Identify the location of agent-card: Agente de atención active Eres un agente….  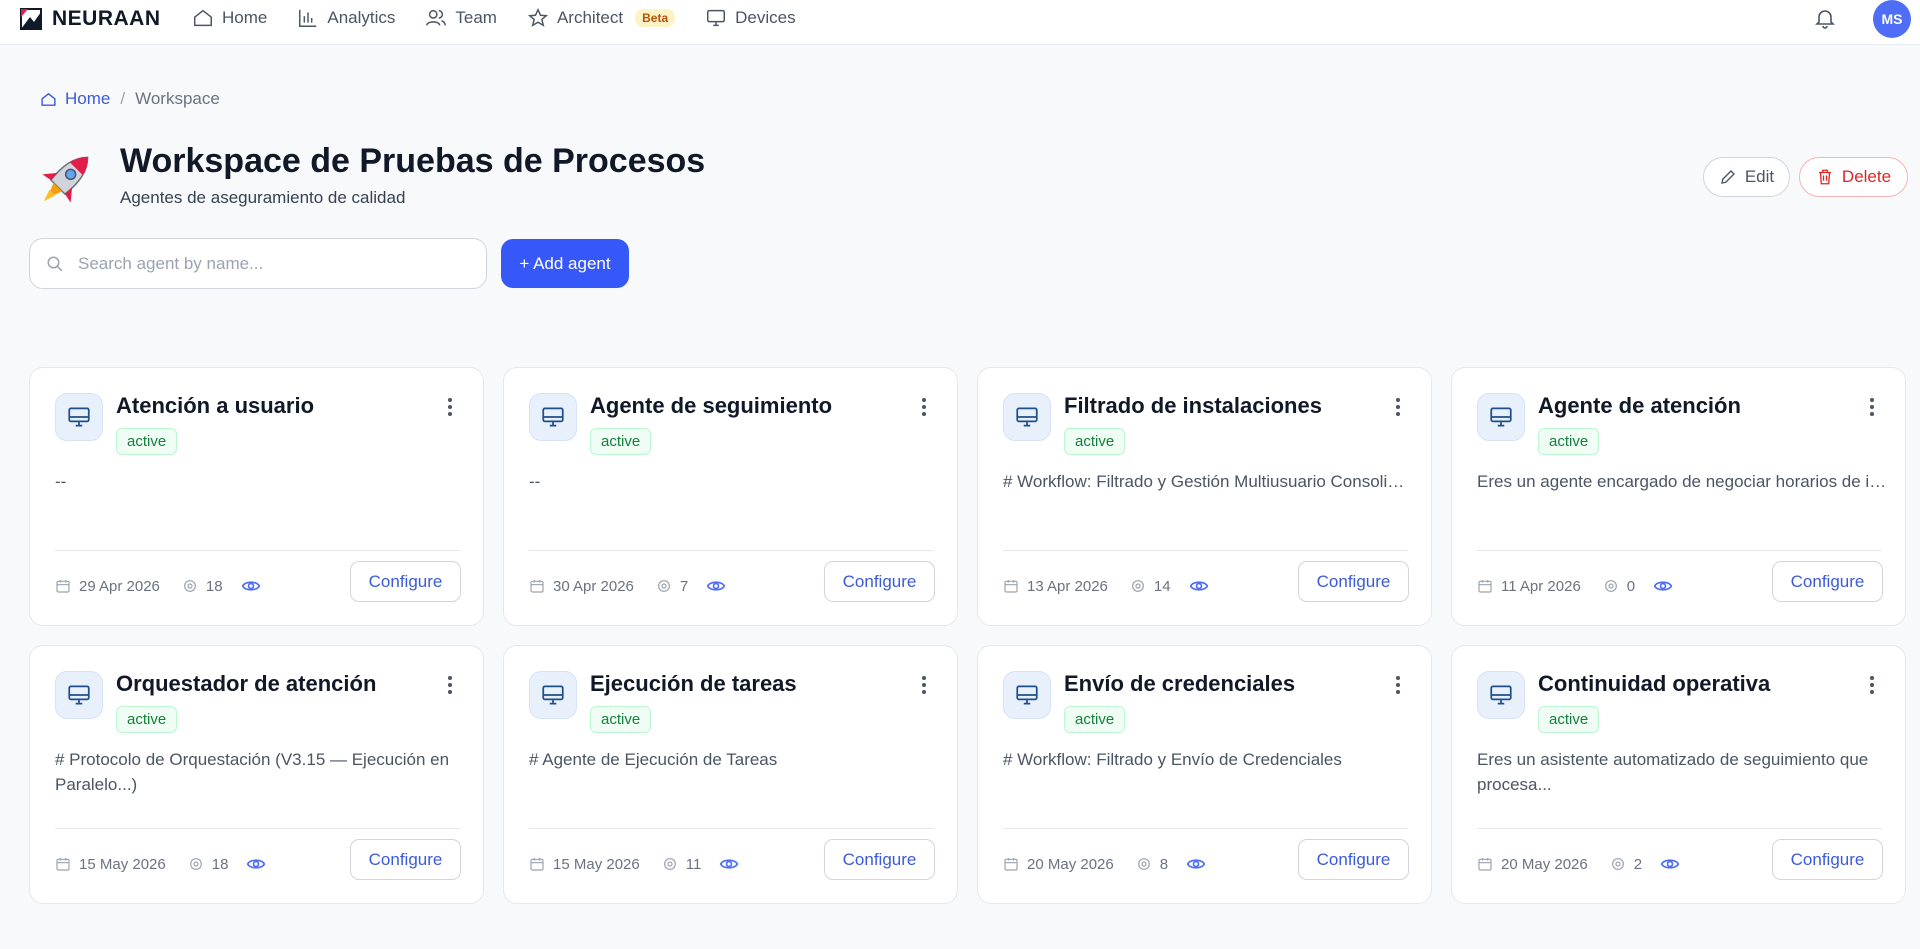
(1678, 496).